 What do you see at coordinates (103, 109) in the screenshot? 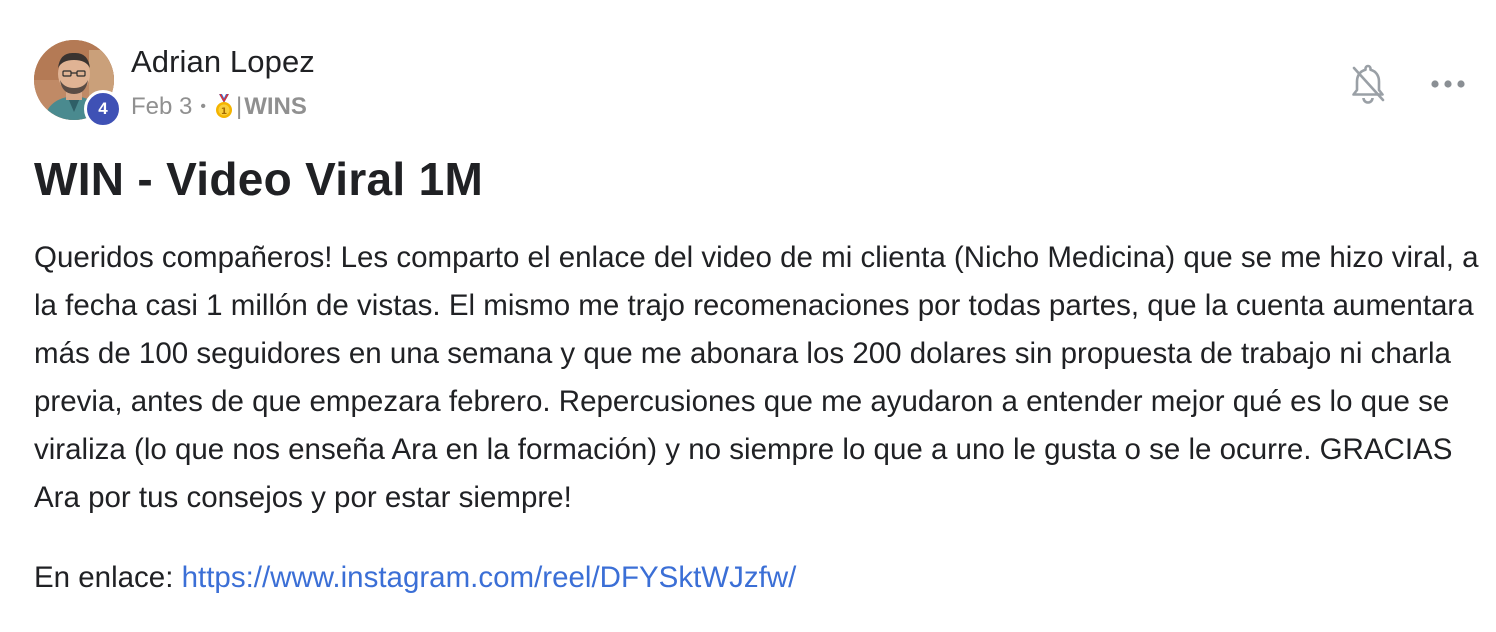
I see `level-badge: 4` at bounding box center [103, 109].